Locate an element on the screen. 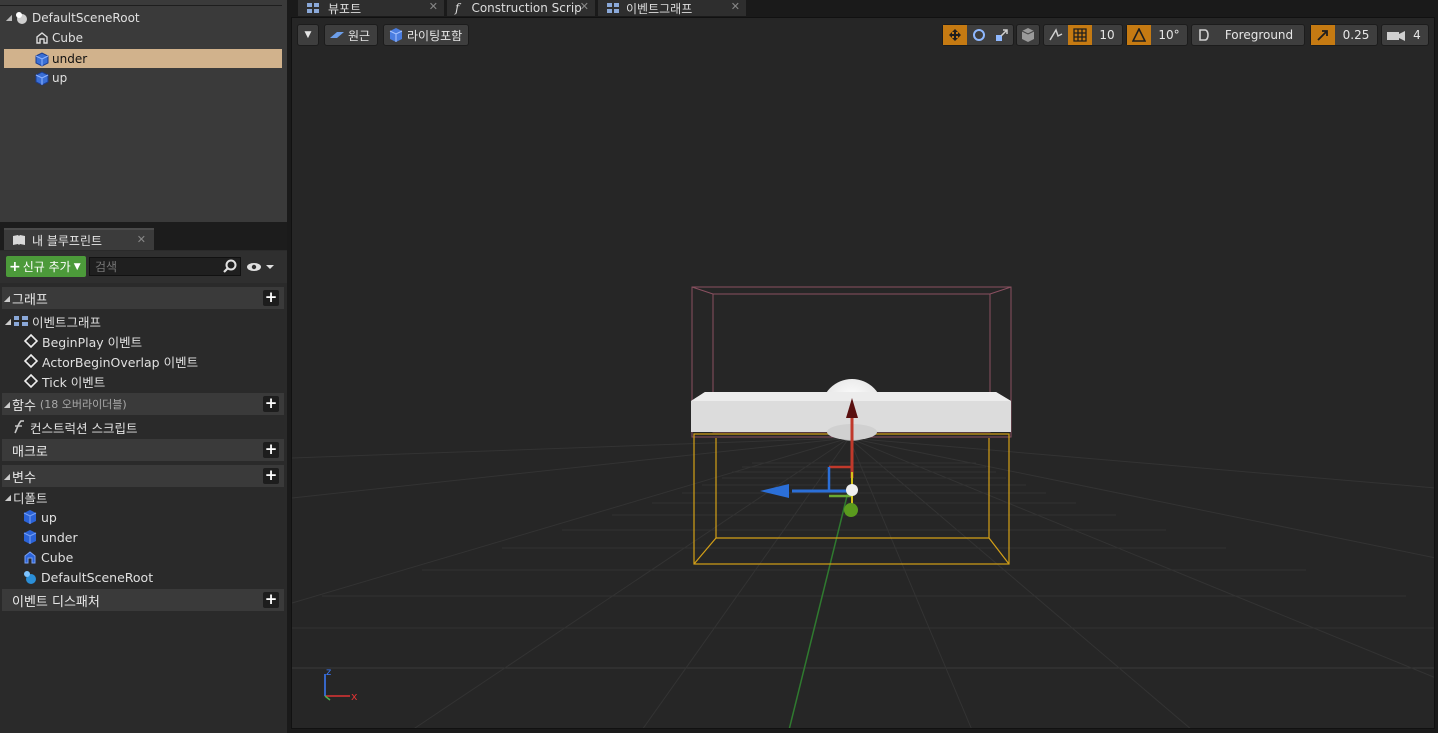 This screenshot has width=1438, height=733. scale-tool-button is located at coordinates (1002, 35).